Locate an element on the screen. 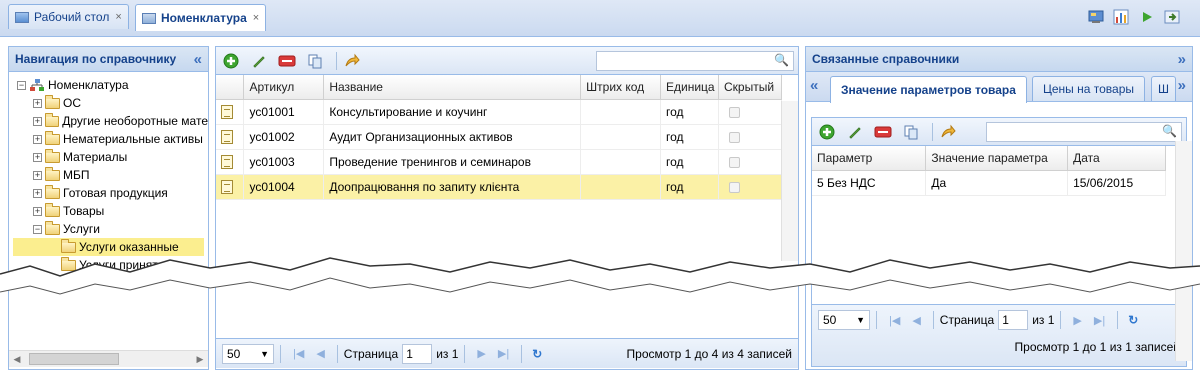 This screenshot has height=375, width=1200. tree-node-nomenclature: − Номенклатура is located at coordinates (108, 85).